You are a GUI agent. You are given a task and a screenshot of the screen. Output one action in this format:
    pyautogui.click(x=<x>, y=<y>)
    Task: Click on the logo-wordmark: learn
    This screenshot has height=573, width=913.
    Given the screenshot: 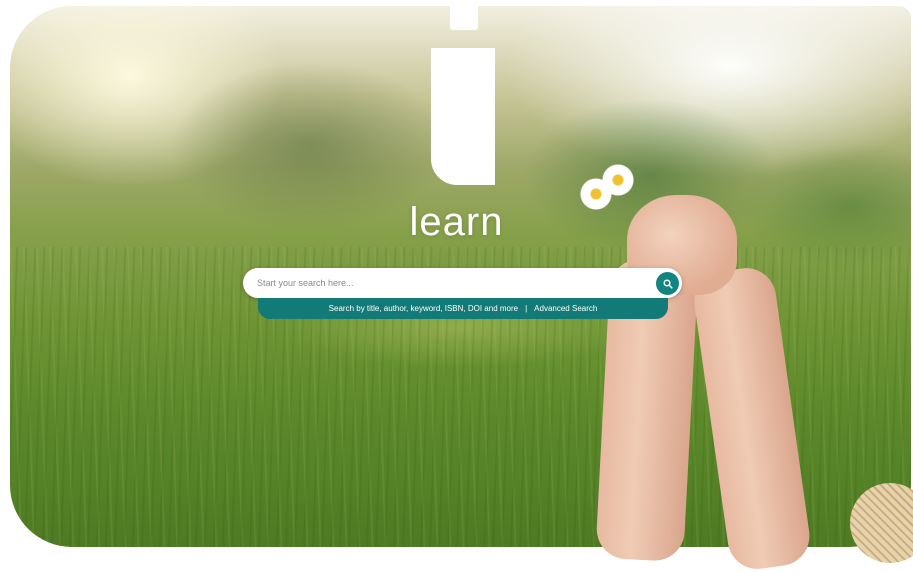 What is the action you would take?
    pyautogui.click(x=456, y=222)
    